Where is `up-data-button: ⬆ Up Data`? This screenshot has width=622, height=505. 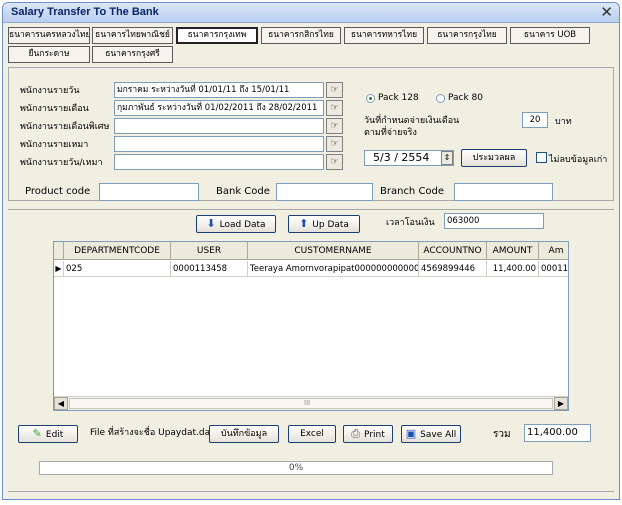 up-data-button: ⬆ Up Data is located at coordinates (324, 224).